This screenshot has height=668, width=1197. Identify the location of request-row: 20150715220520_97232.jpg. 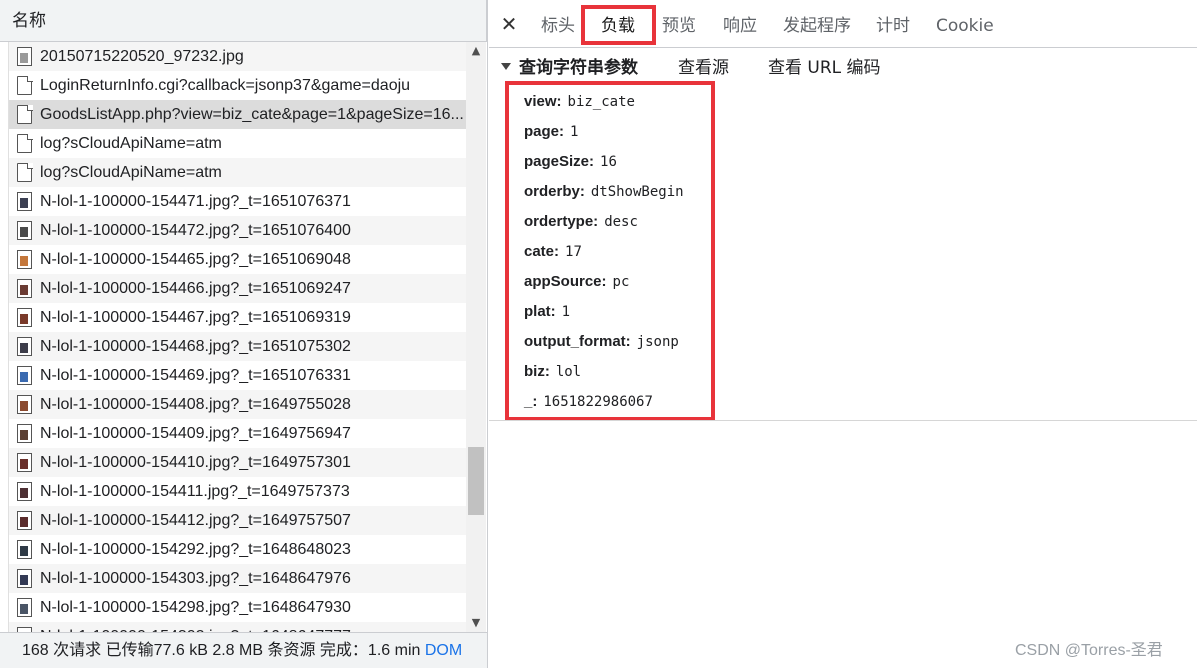
(237, 56).